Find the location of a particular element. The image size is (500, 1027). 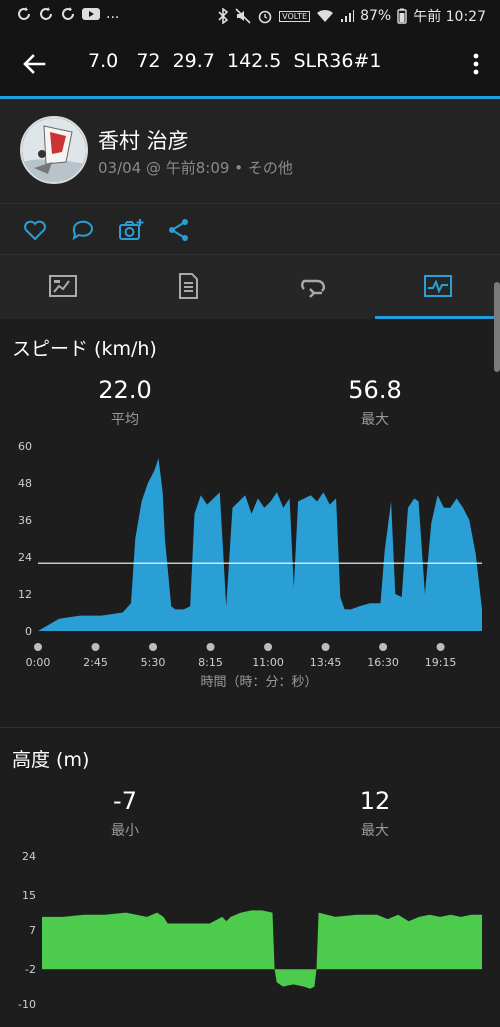

altitude-chart: 24 15 7 -2 -10 is located at coordinates (250, 930).